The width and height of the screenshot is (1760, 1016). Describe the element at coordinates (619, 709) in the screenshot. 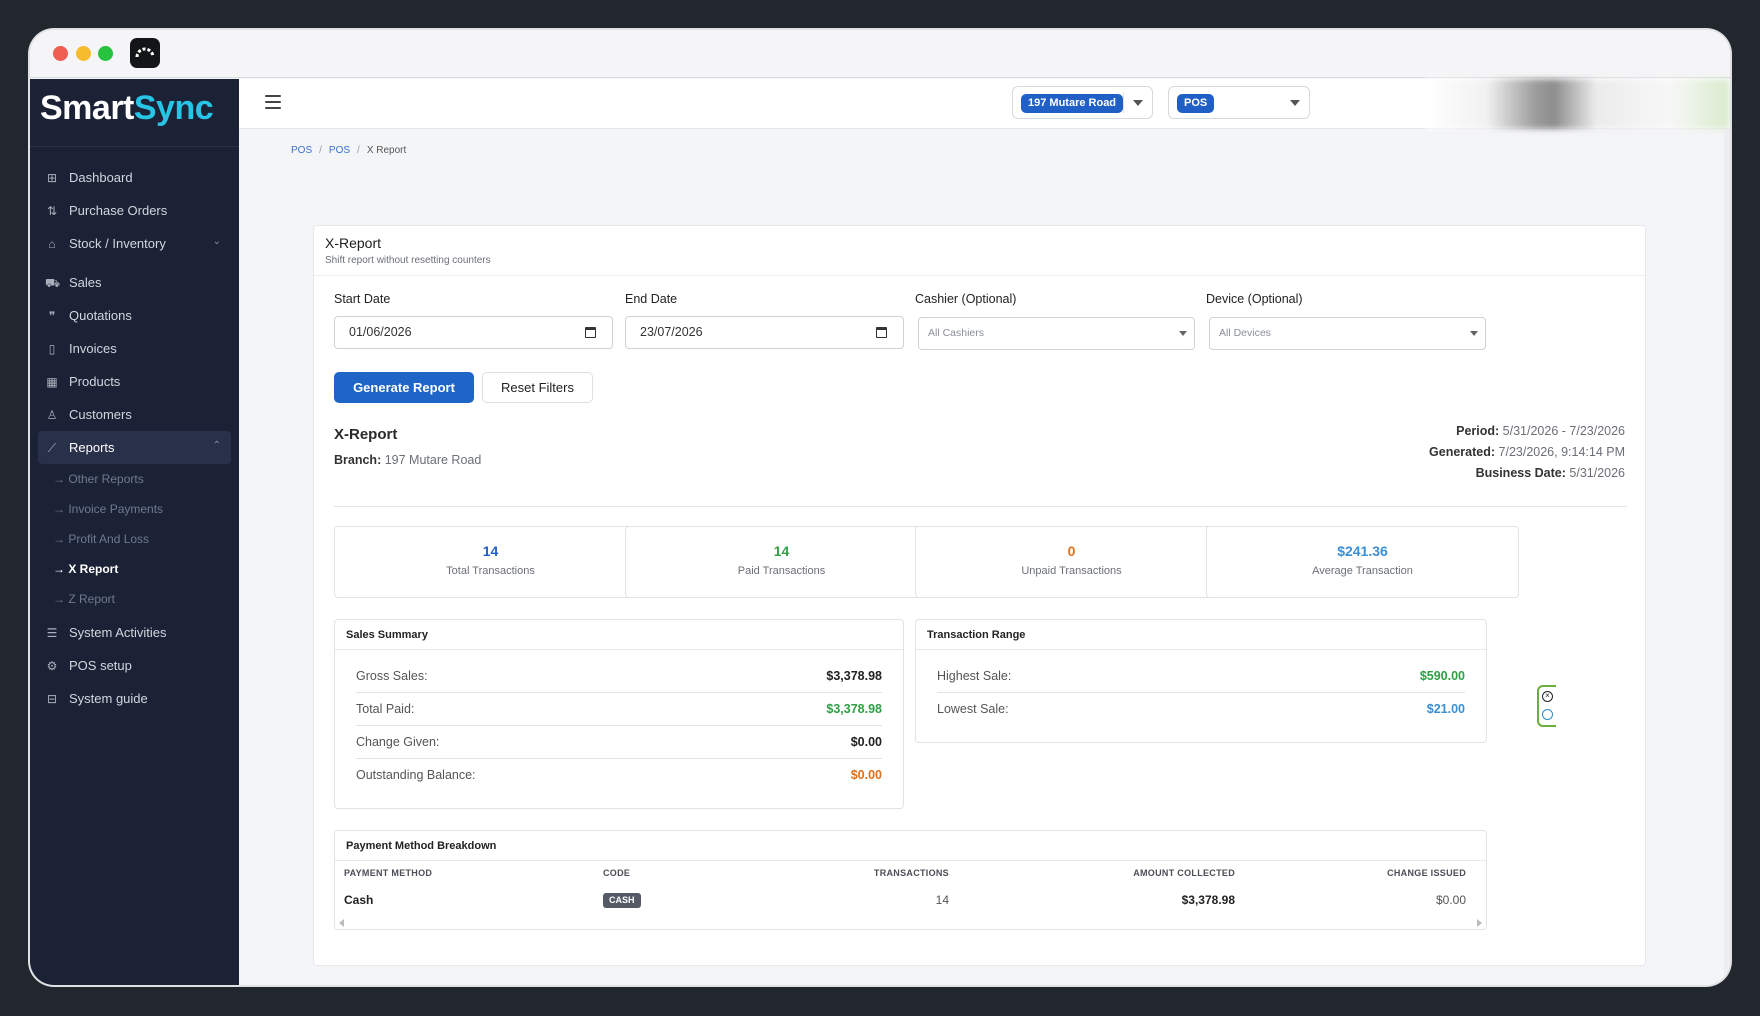

I see `summary-row-total-paid: Total Paid: $3,378.98` at that location.